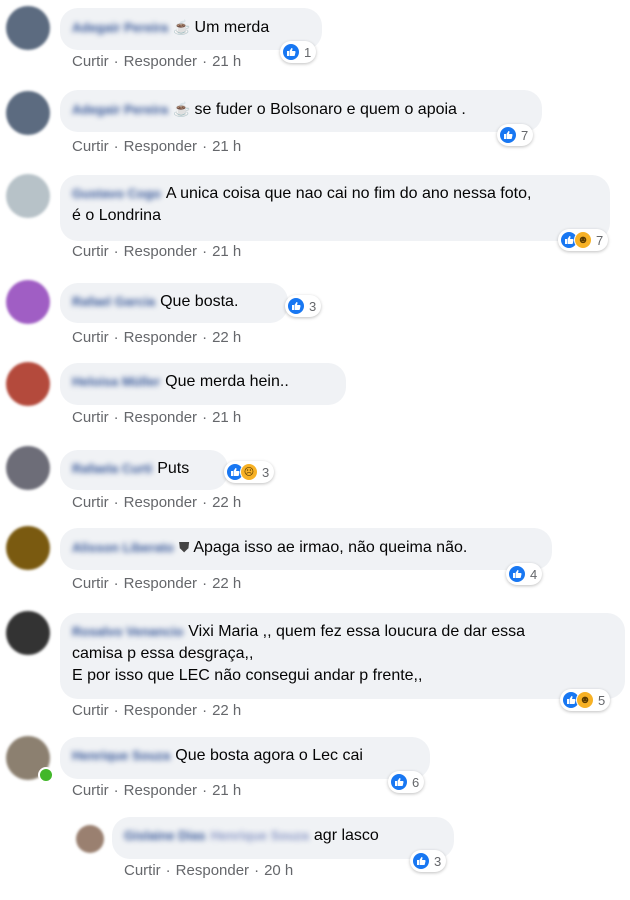  I want to click on comment-text: Um merda, so click(232, 27).